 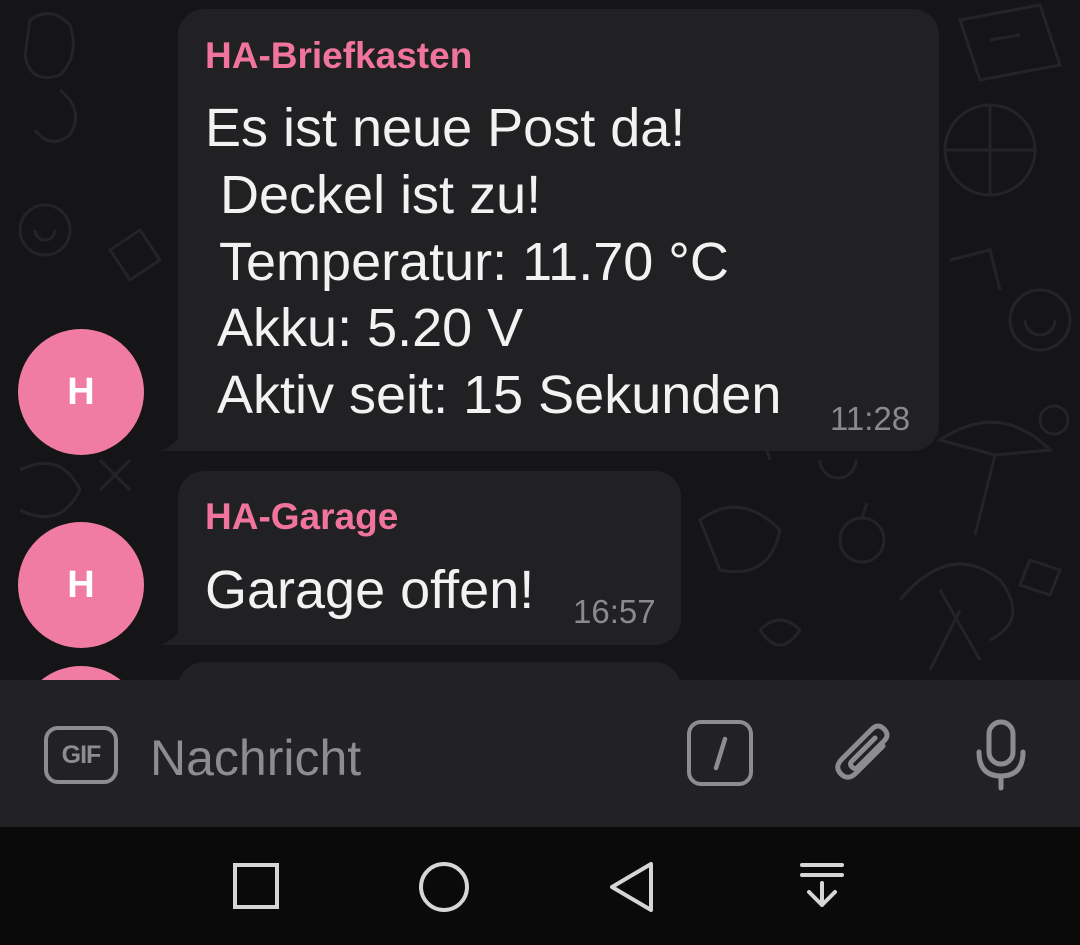 I want to click on message-input, so click(x=400, y=758).